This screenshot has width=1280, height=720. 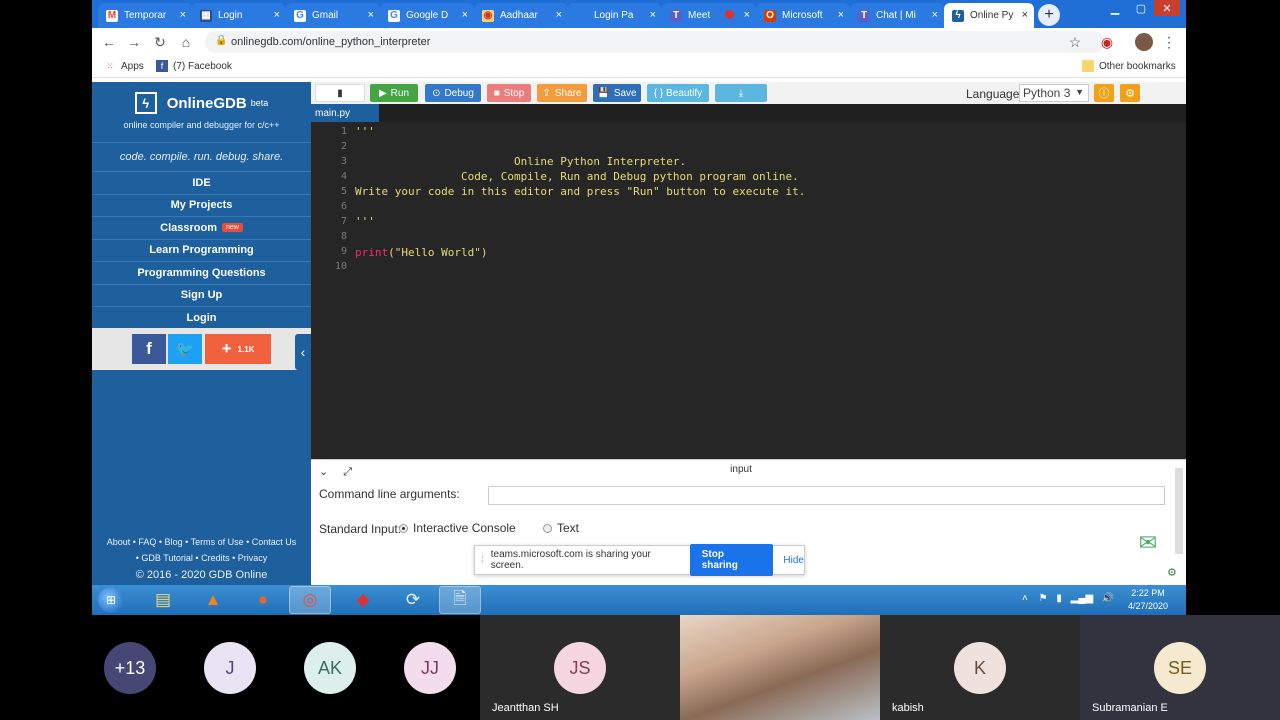 I want to click on play-icon: ▶, so click(x=382, y=93).